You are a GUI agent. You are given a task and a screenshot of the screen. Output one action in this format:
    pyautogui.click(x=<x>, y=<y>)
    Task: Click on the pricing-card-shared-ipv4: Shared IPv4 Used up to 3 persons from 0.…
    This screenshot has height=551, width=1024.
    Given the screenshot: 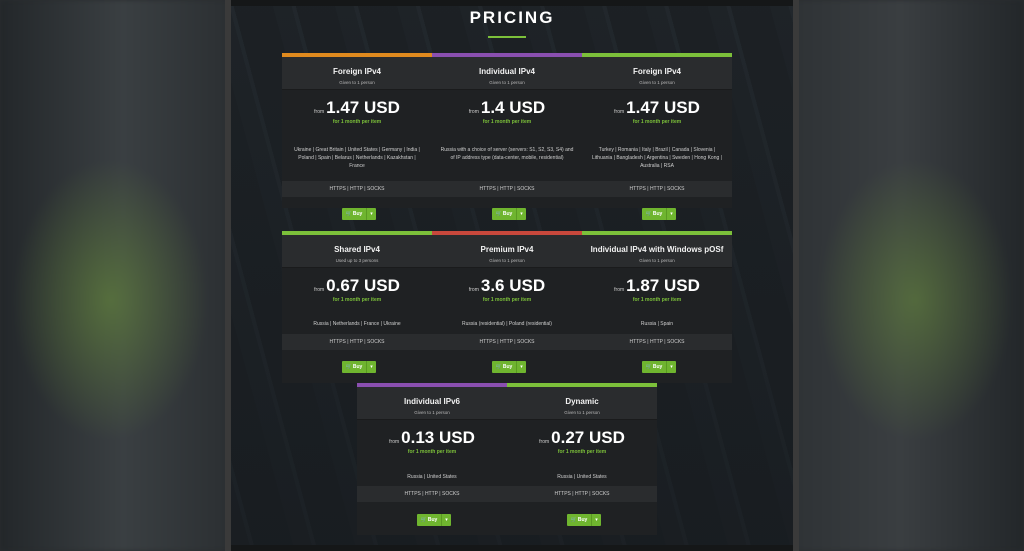 What is the action you would take?
    pyautogui.click(x=357, y=307)
    